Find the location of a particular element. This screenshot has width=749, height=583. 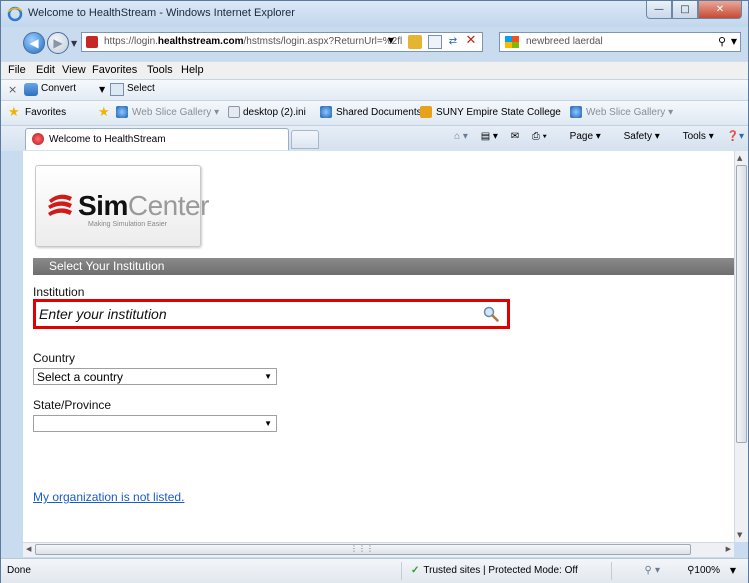

tools-menu: Tools ▾ is located at coordinates (693, 136).